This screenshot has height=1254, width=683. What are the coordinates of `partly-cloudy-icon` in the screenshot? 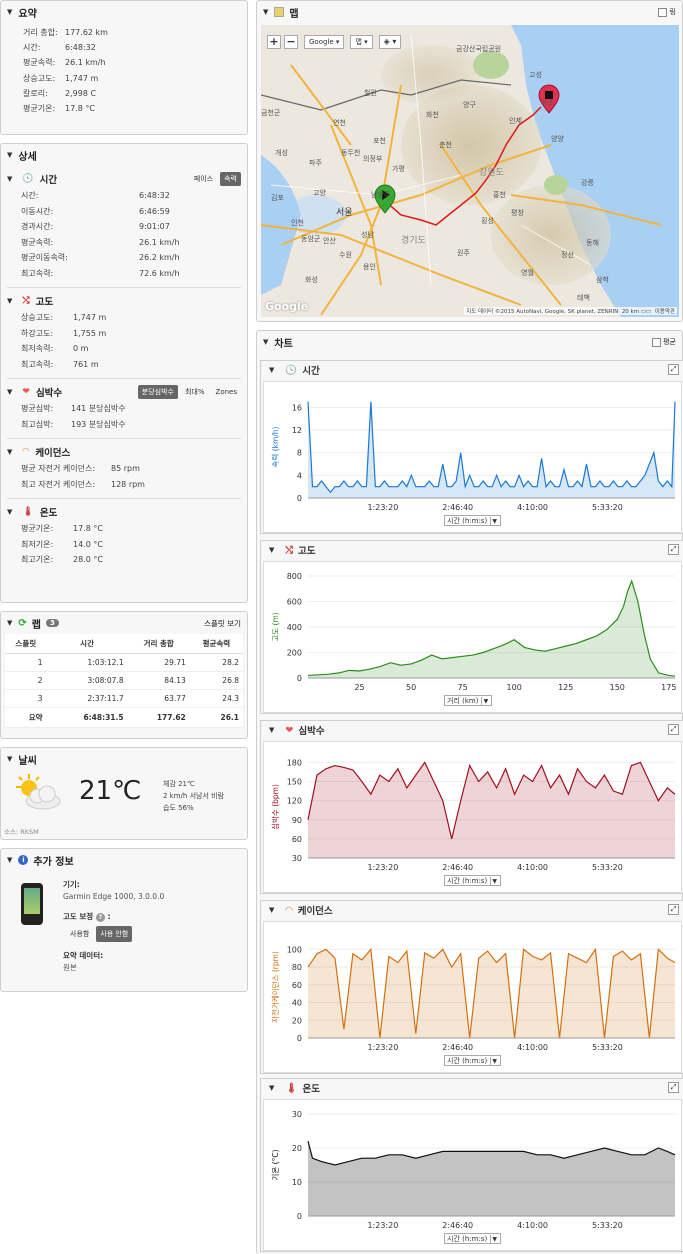 It's located at (37, 792).